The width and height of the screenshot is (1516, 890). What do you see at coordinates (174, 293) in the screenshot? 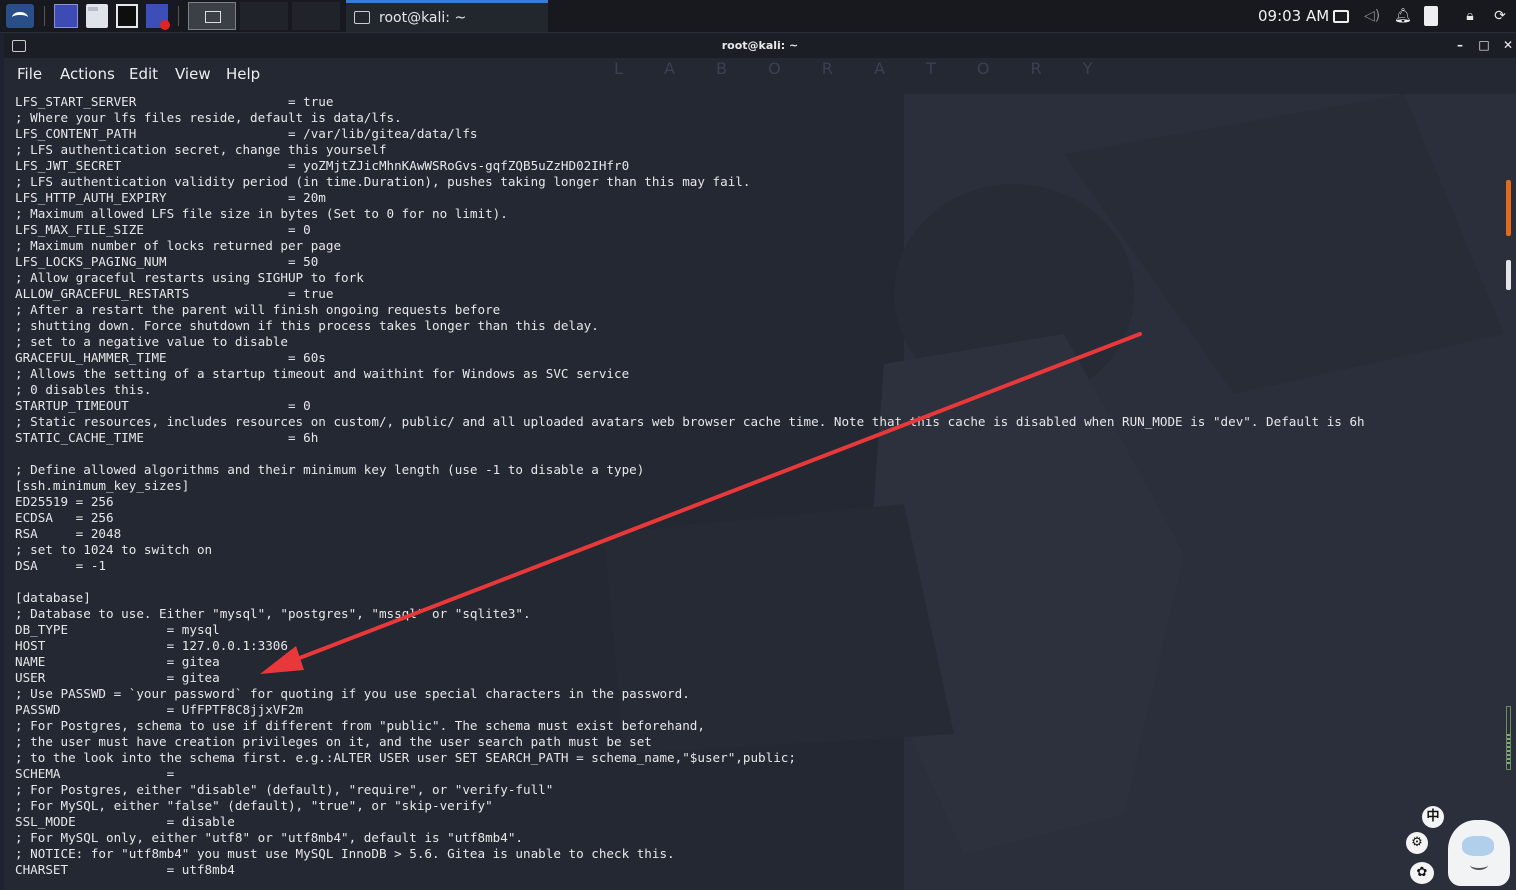
I see `terminal-line: ALLOW_GRACEFUL_RESTARTS = true` at bounding box center [174, 293].